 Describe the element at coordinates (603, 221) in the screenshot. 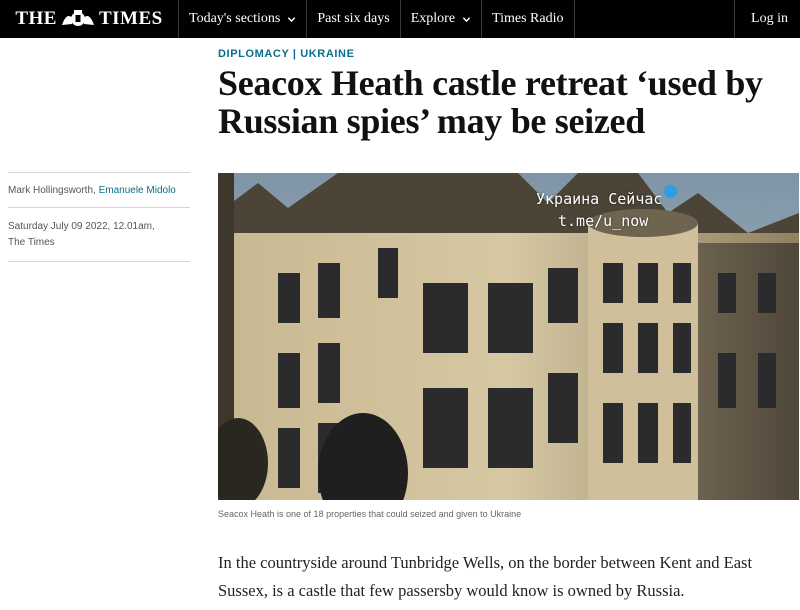

I see `watermark-handle: t.me/u_now` at that location.